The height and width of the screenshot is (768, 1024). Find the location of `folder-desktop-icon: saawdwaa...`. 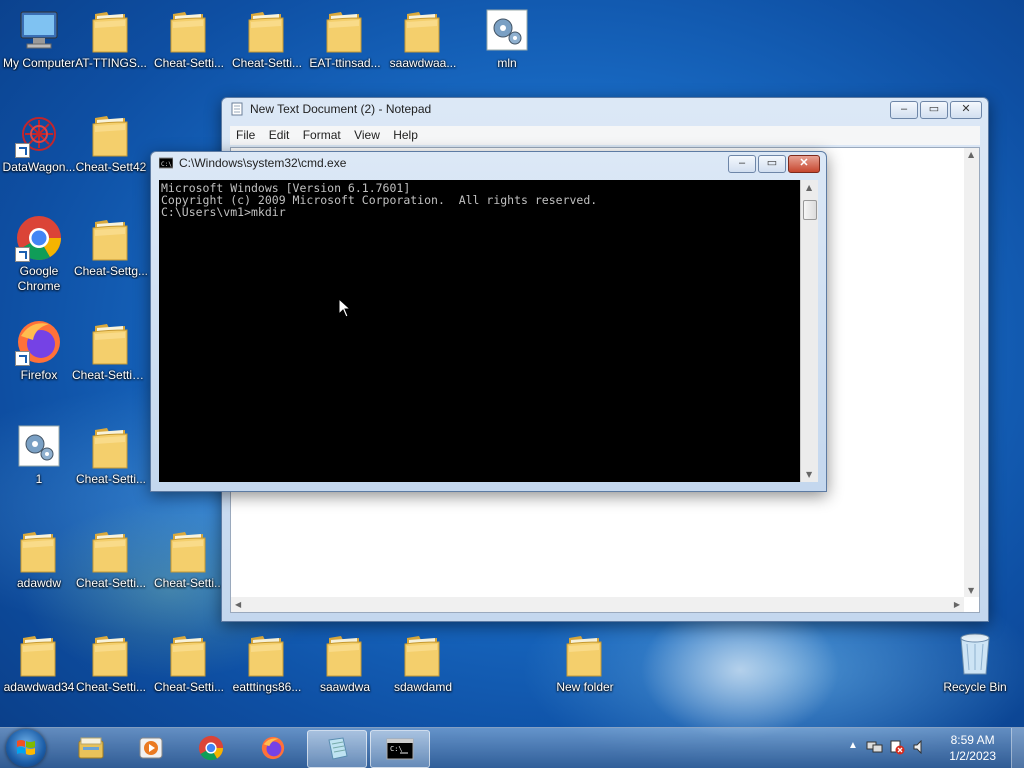

folder-desktop-icon: saawdwaa... is located at coordinates (423, 38).